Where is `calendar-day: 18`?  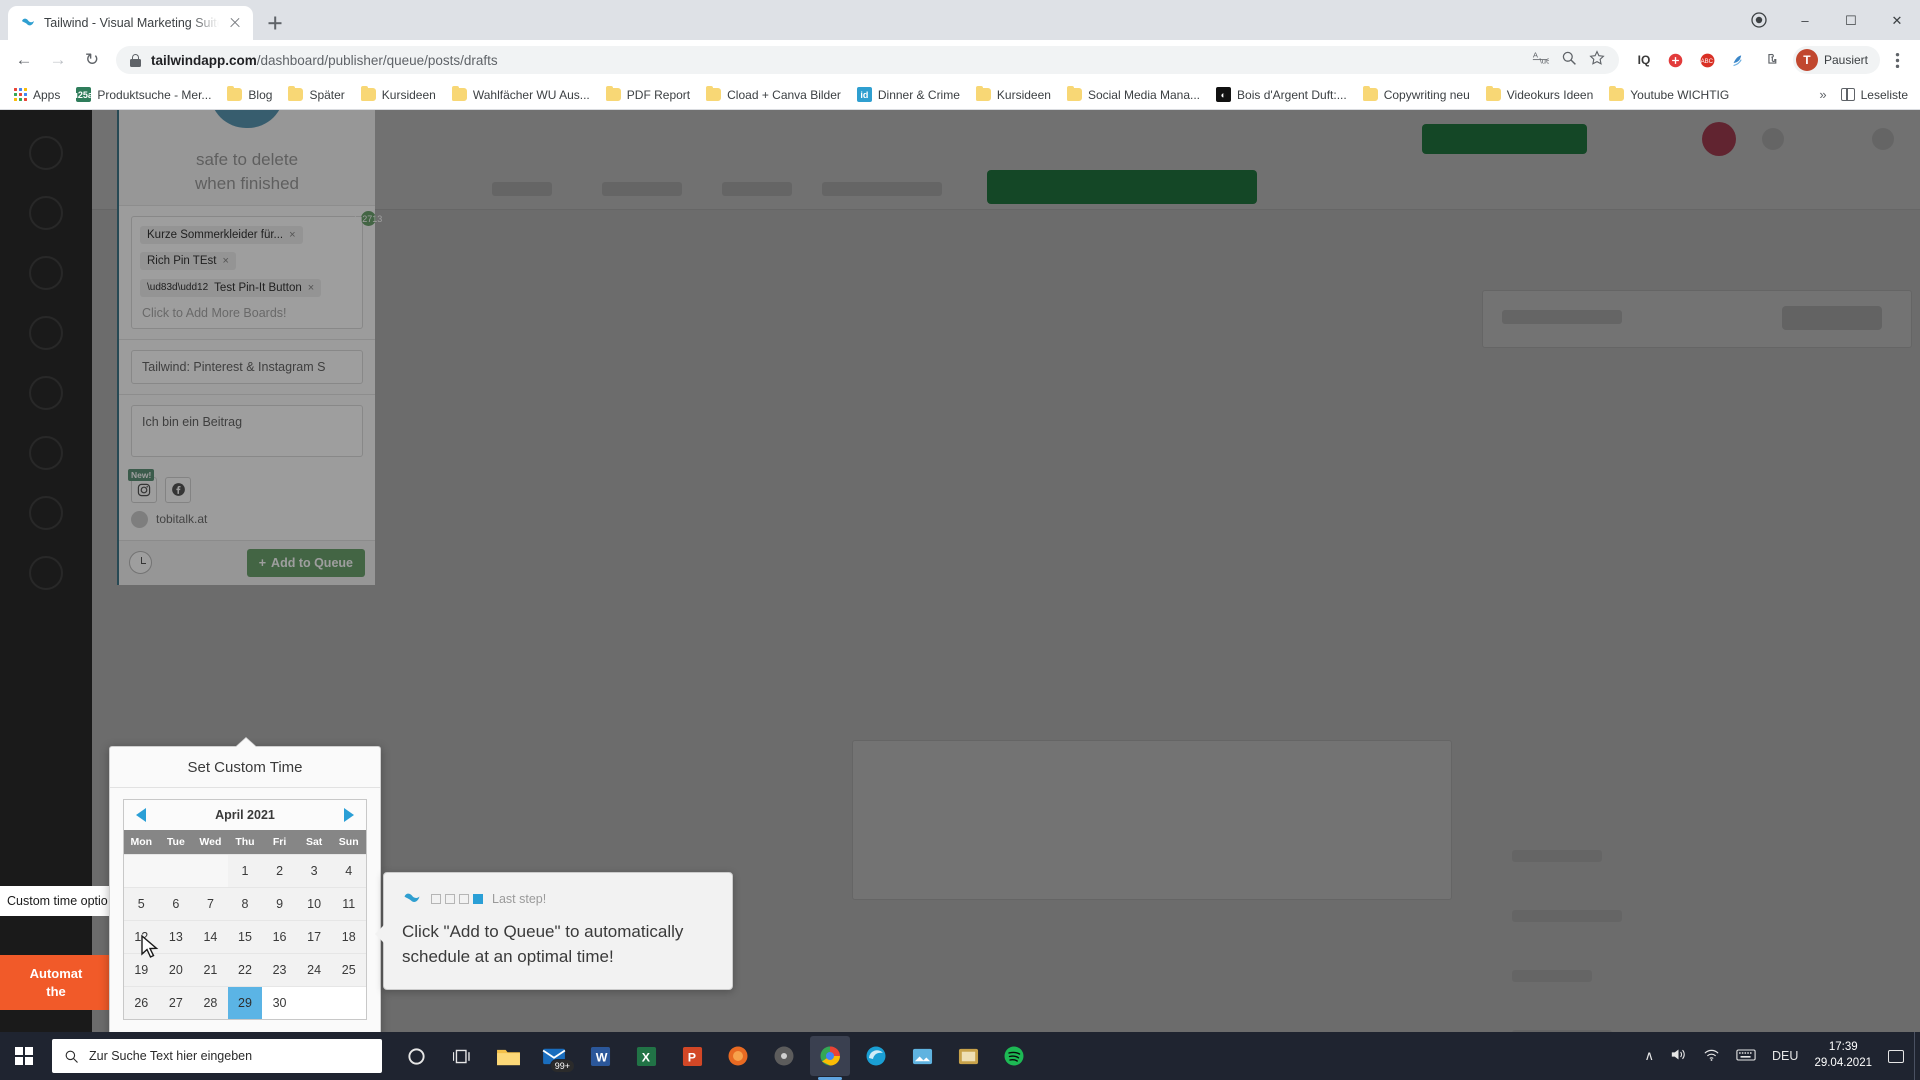
calendar-day: 18 is located at coordinates (348, 936).